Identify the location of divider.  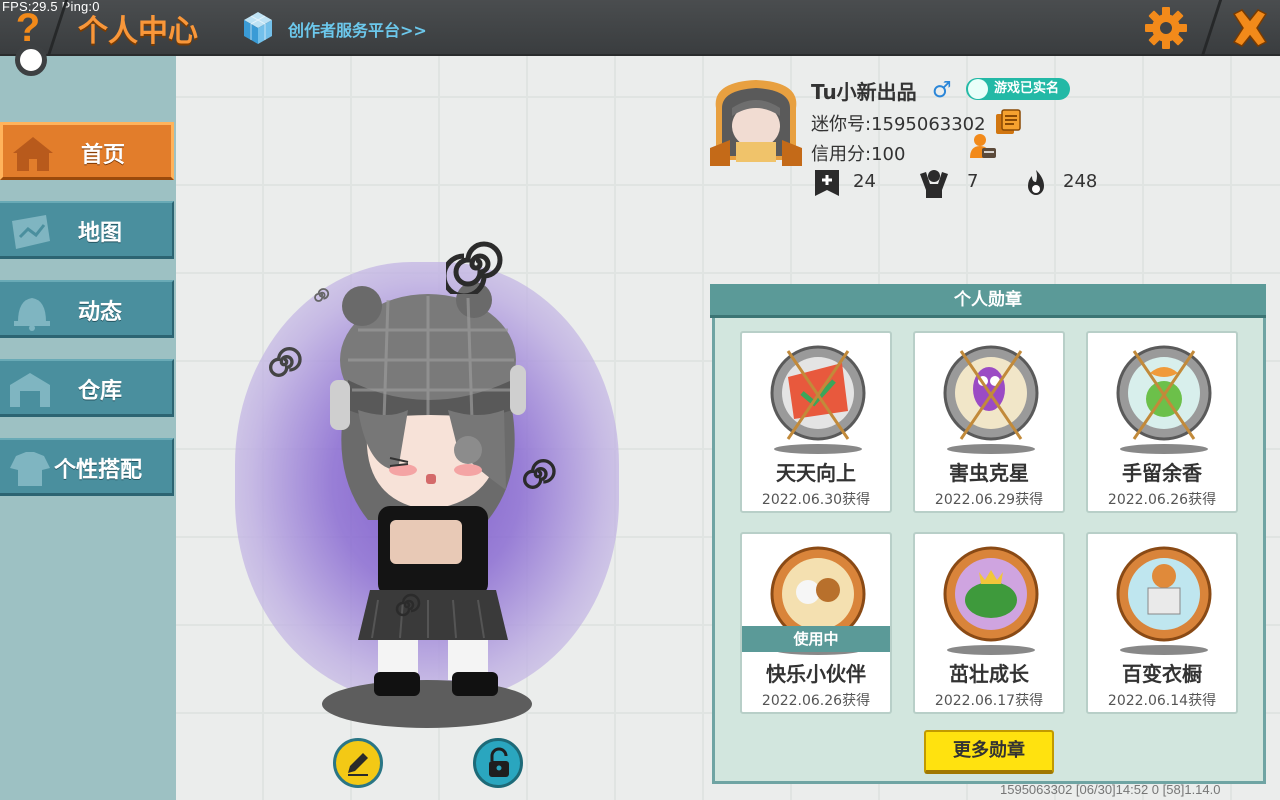
(1211, 28).